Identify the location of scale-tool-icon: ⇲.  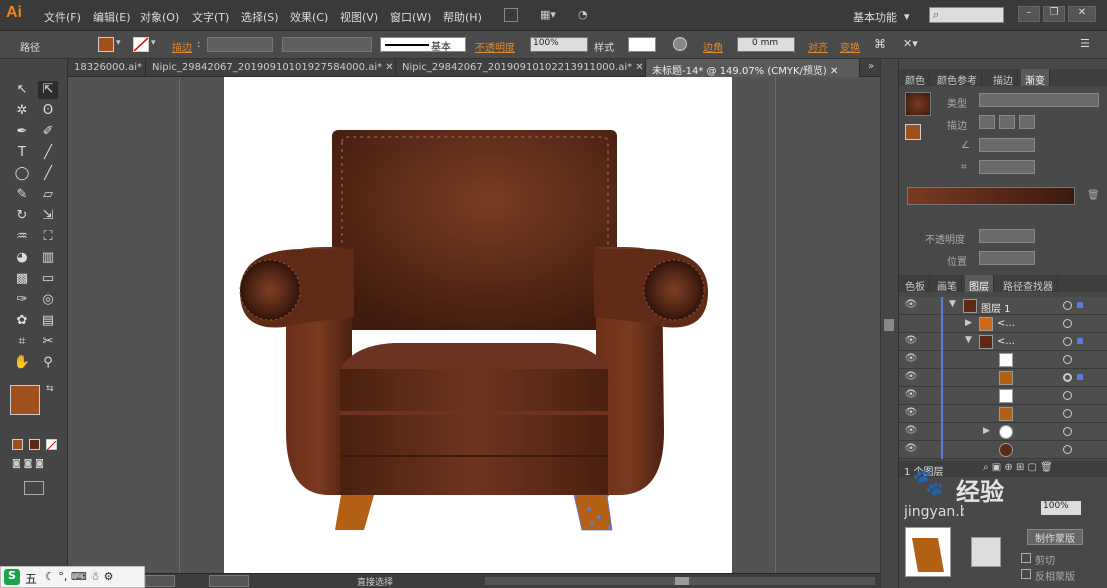
(48, 216).